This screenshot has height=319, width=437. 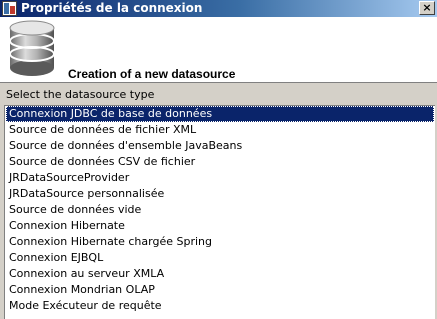 I want to click on list-item: Connexion JDBC de base de données, so click(x=220, y=114).